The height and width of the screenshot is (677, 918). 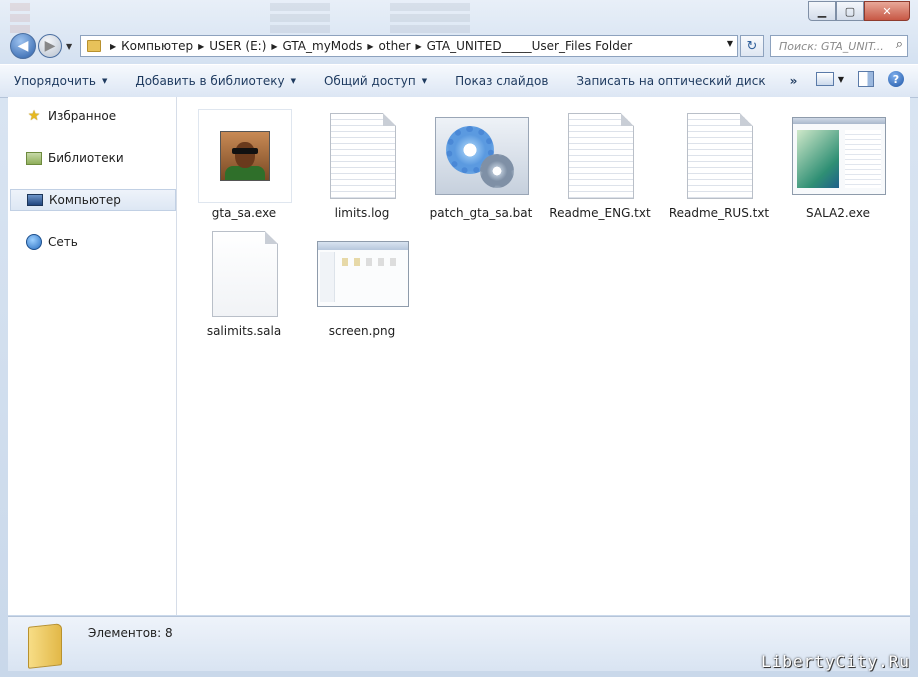 I want to click on help-icon: ?, so click(x=896, y=79).